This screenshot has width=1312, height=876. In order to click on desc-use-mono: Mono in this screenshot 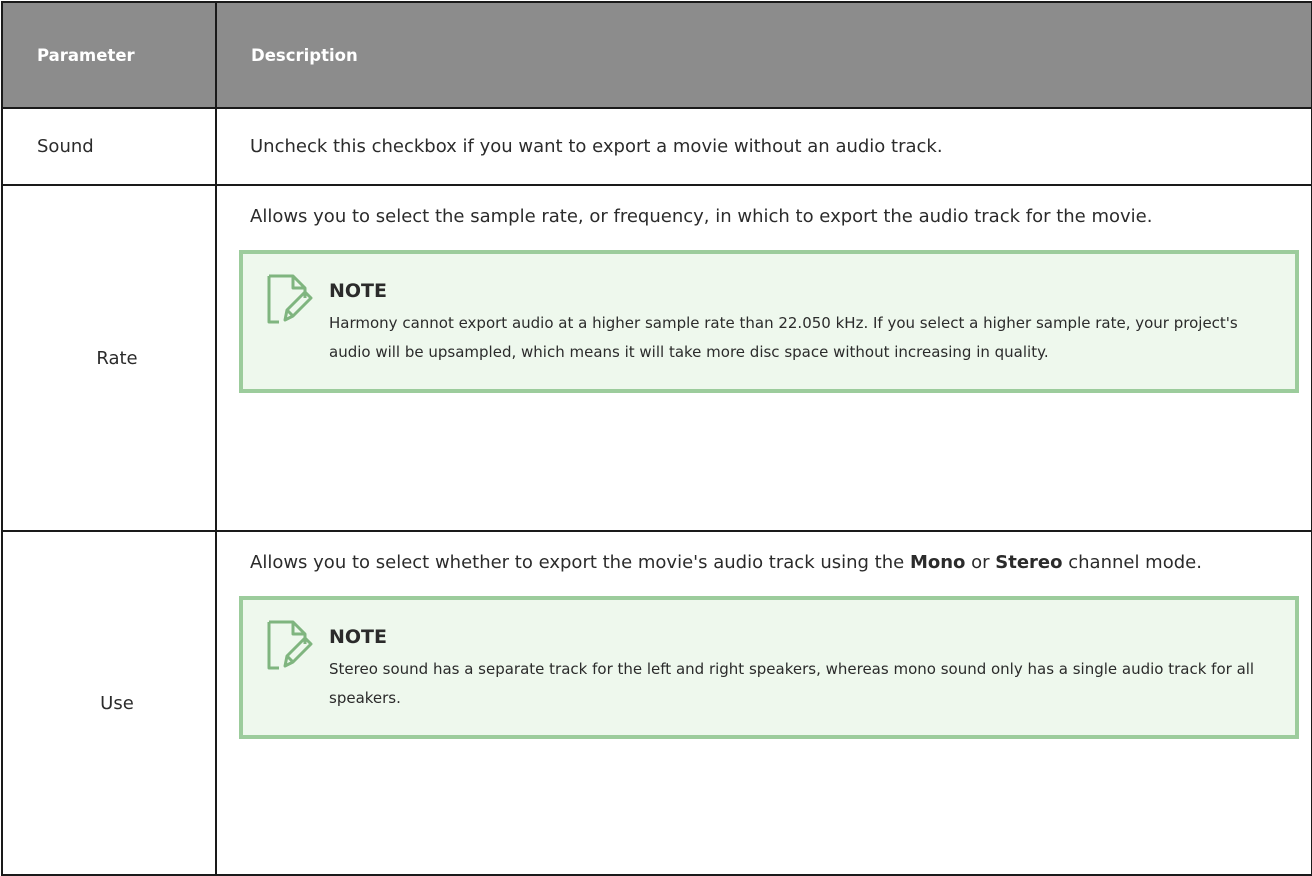, I will do `click(937, 562)`.